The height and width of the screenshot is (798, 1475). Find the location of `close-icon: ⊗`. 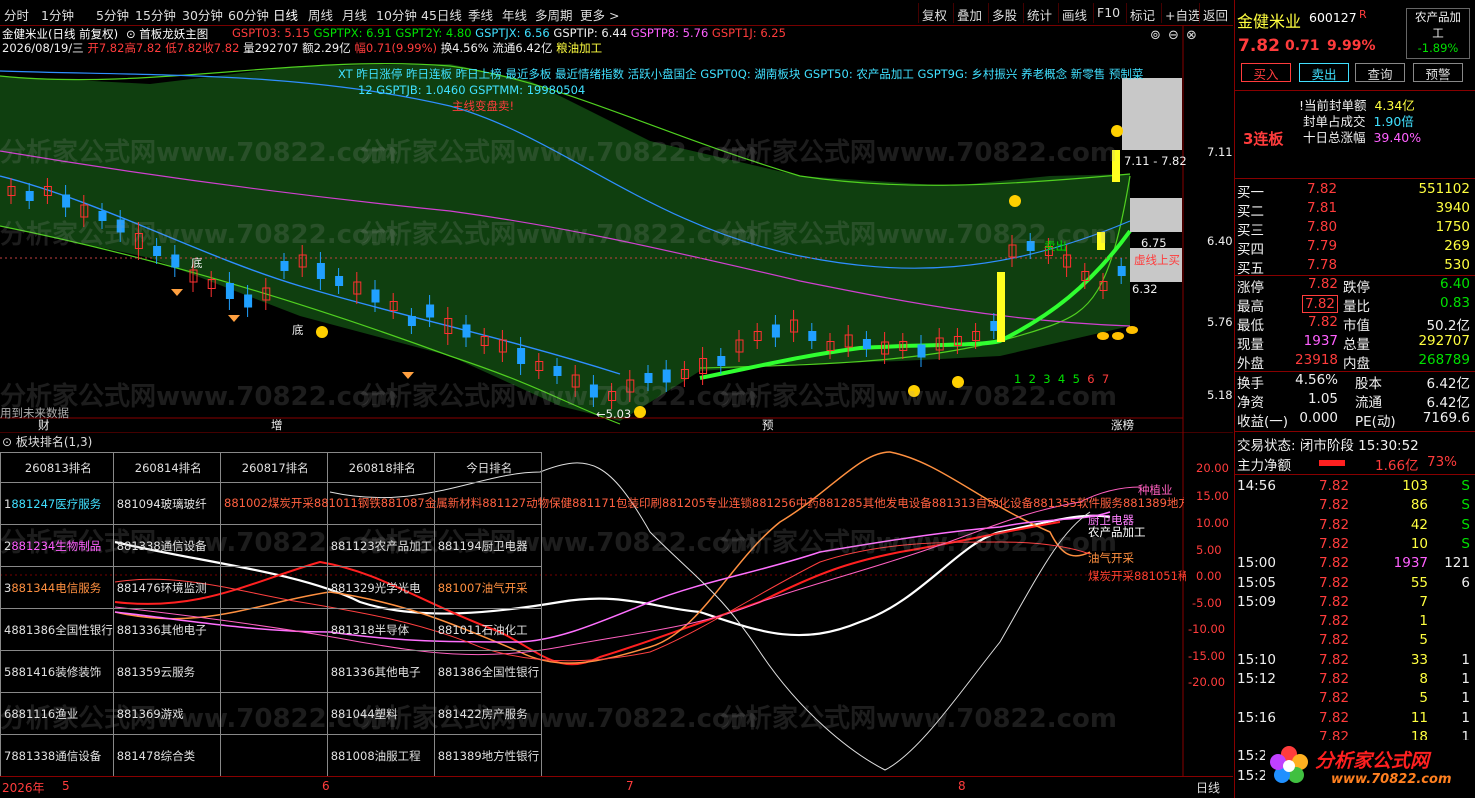

close-icon: ⊗ is located at coordinates (1191, 35).